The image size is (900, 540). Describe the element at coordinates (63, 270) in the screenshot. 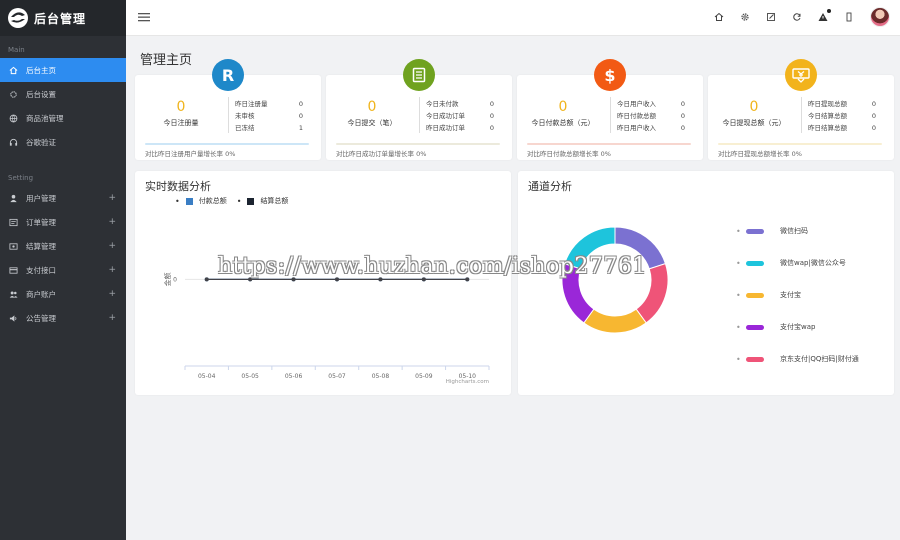

I see `sidebar-item-1-3: 支付接口 +` at that location.